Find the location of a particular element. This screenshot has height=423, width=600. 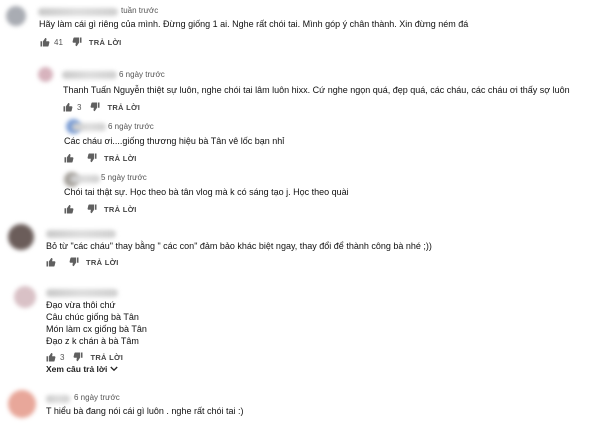

chevron-down-icon is located at coordinates (114, 369).